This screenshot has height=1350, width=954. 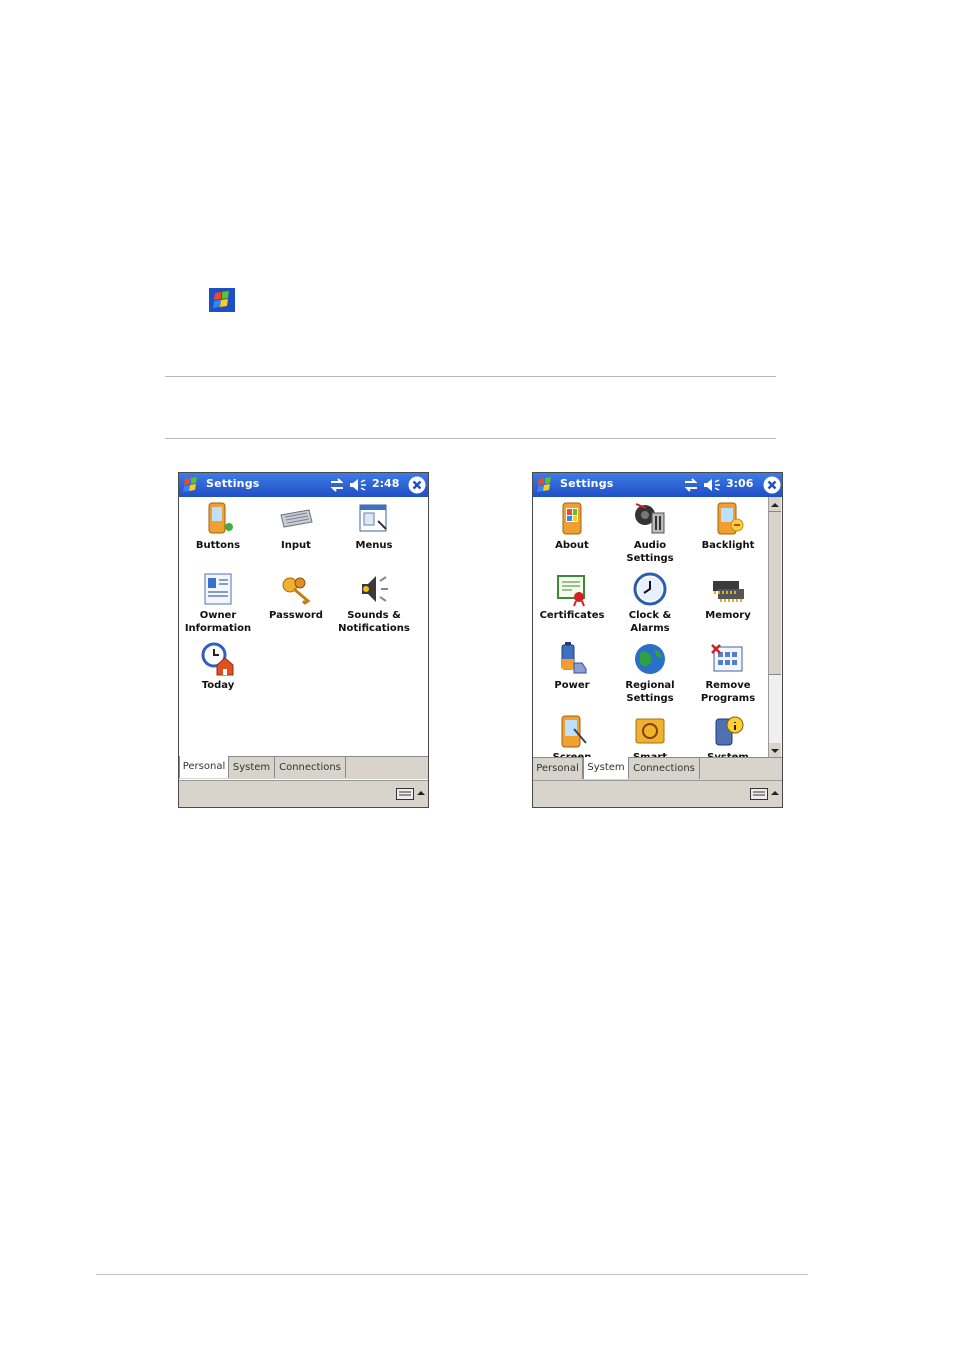 What do you see at coordinates (373, 518) in the screenshot?
I see `menus-icon` at bounding box center [373, 518].